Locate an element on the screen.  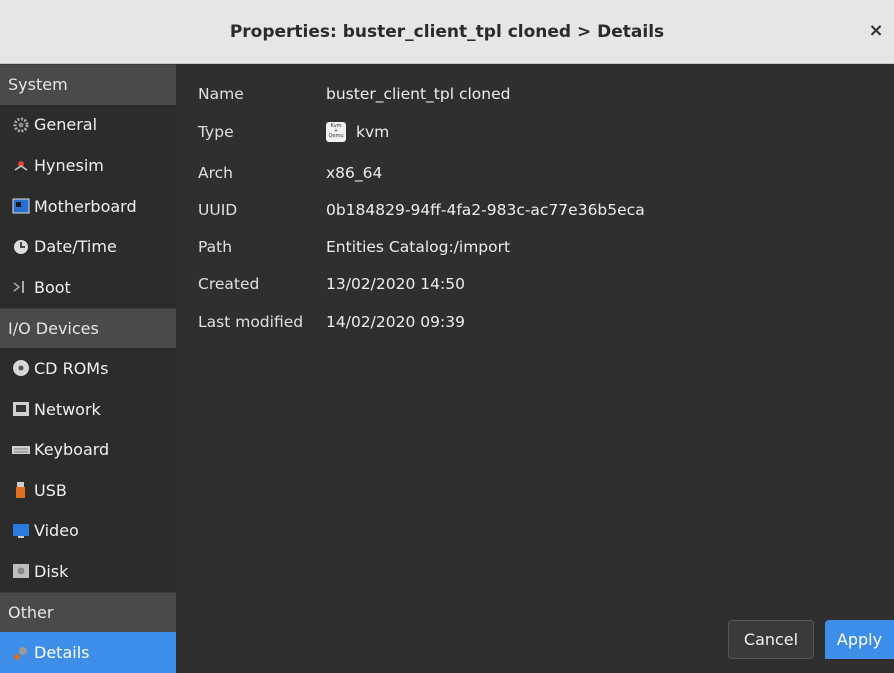
detail-row-path: Path Entities Catalog:/import is located at coordinates (354, 247).